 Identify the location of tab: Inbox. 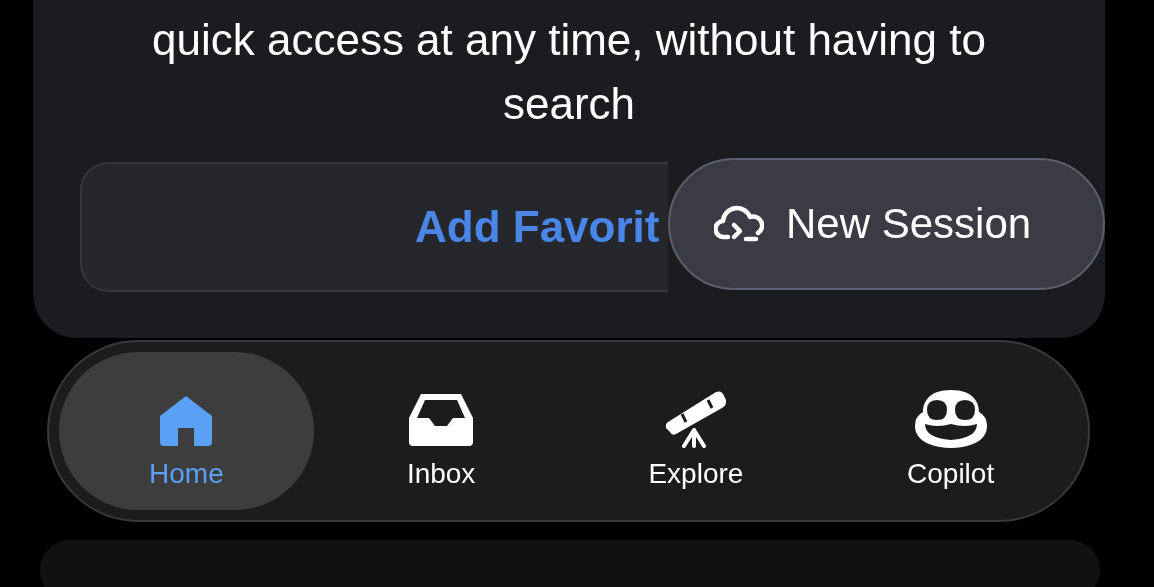
(441, 431).